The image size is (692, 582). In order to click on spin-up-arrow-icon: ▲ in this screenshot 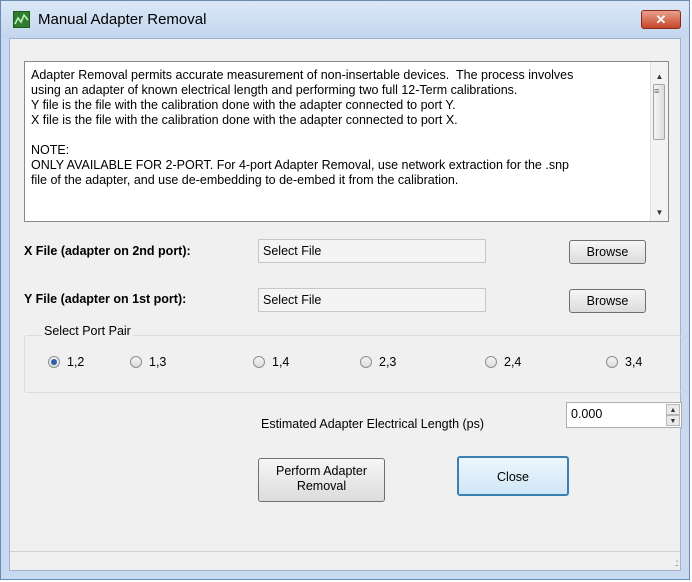, I will do `click(673, 409)`.